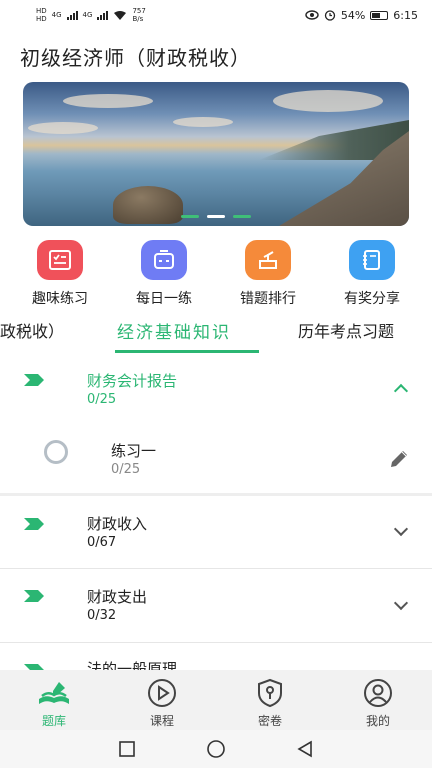  What do you see at coordinates (53, 721) in the screenshot?
I see `nav-label: 题库` at bounding box center [53, 721].